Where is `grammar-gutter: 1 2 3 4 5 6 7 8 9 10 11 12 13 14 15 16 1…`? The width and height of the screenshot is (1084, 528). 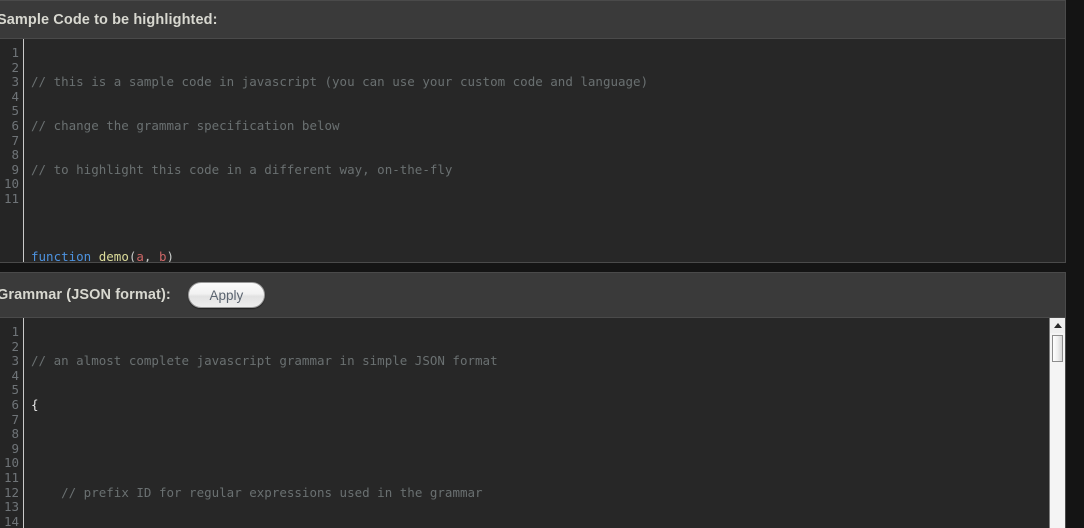
grammar-gutter: 1 2 3 4 5 6 7 8 9 10 11 12 13 14 15 16 1… is located at coordinates (12, 423).